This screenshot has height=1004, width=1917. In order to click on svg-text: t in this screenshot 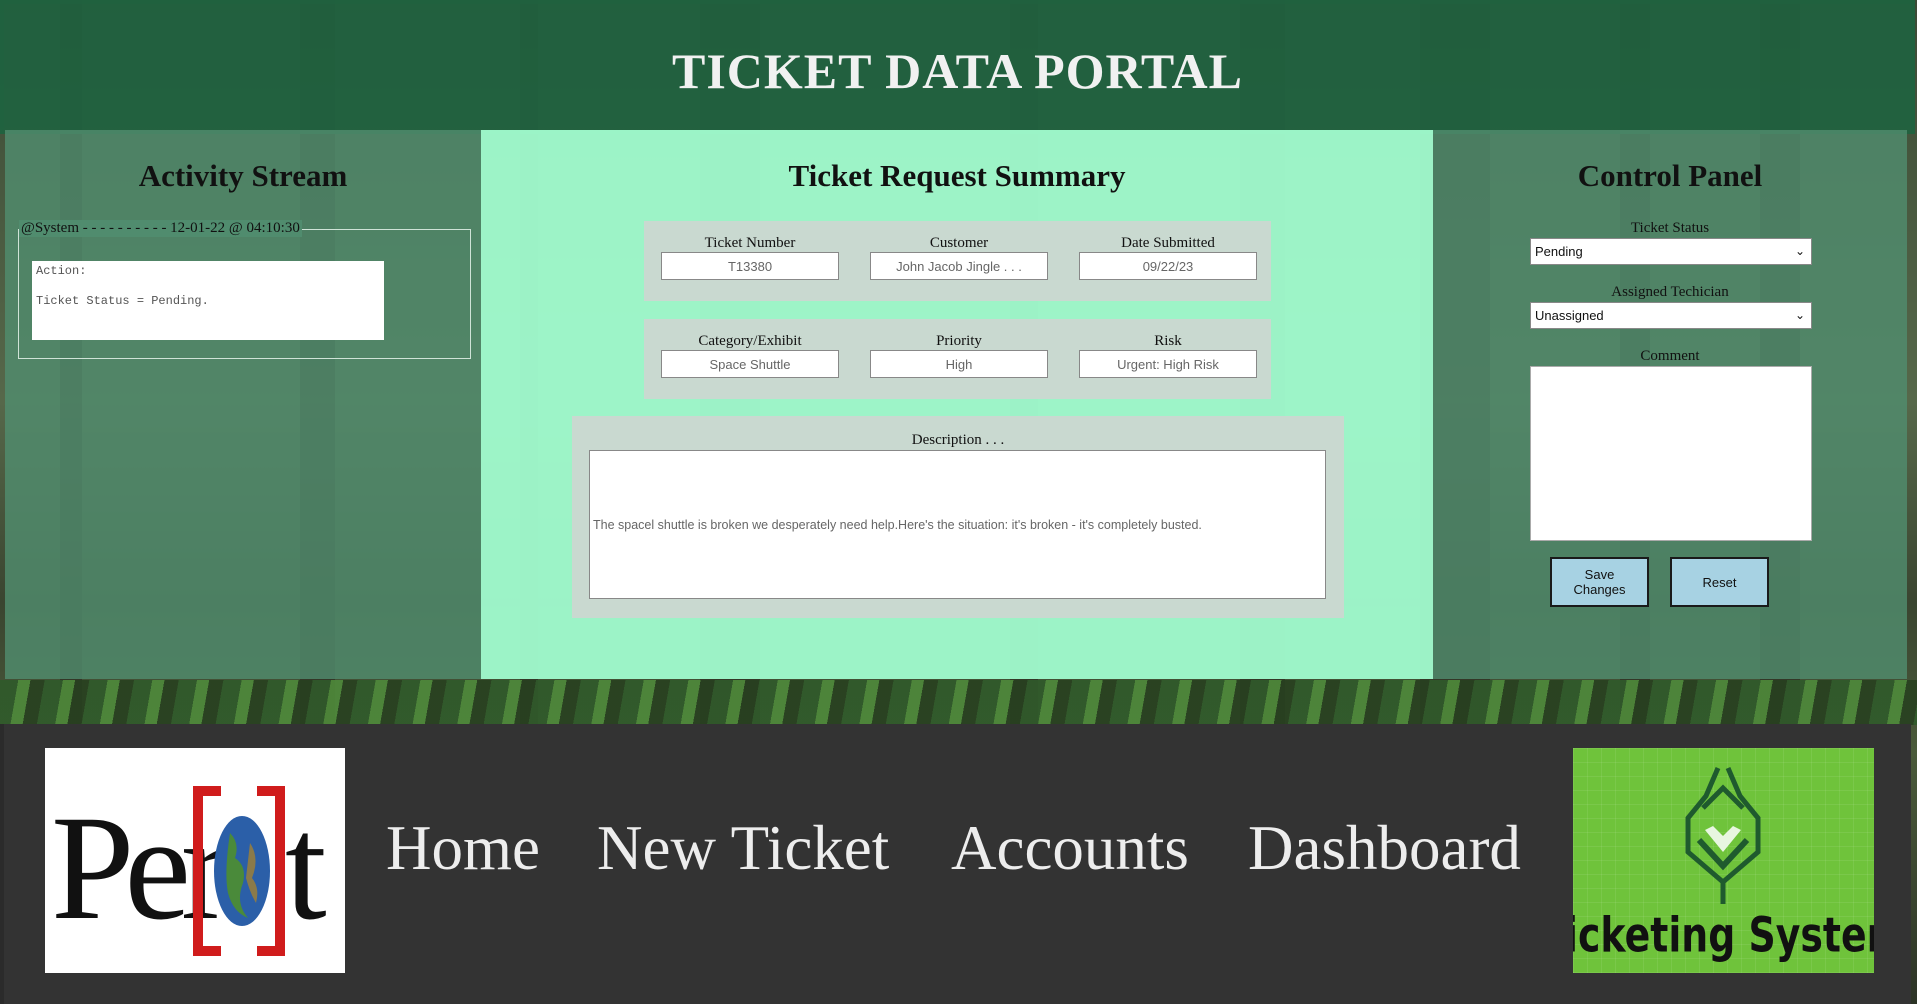, I will do `click(306, 868)`.